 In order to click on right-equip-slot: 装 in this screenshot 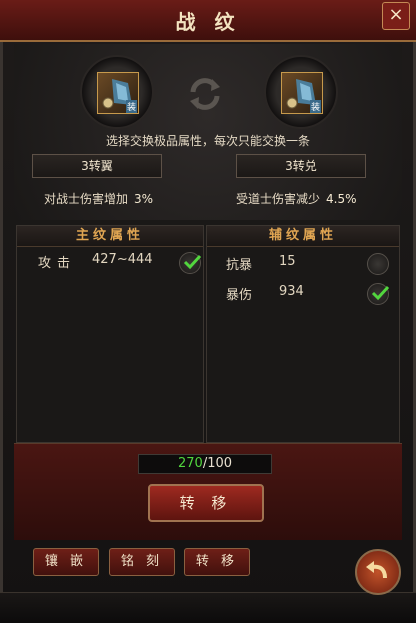, I will do `click(301, 92)`.